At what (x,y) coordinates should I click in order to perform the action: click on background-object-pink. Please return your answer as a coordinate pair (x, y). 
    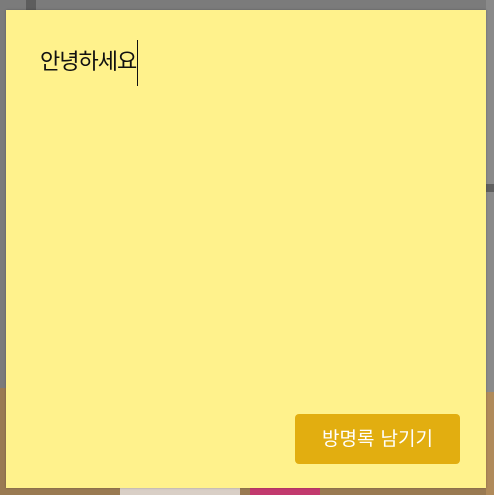
    Looking at the image, I should click on (285, 491).